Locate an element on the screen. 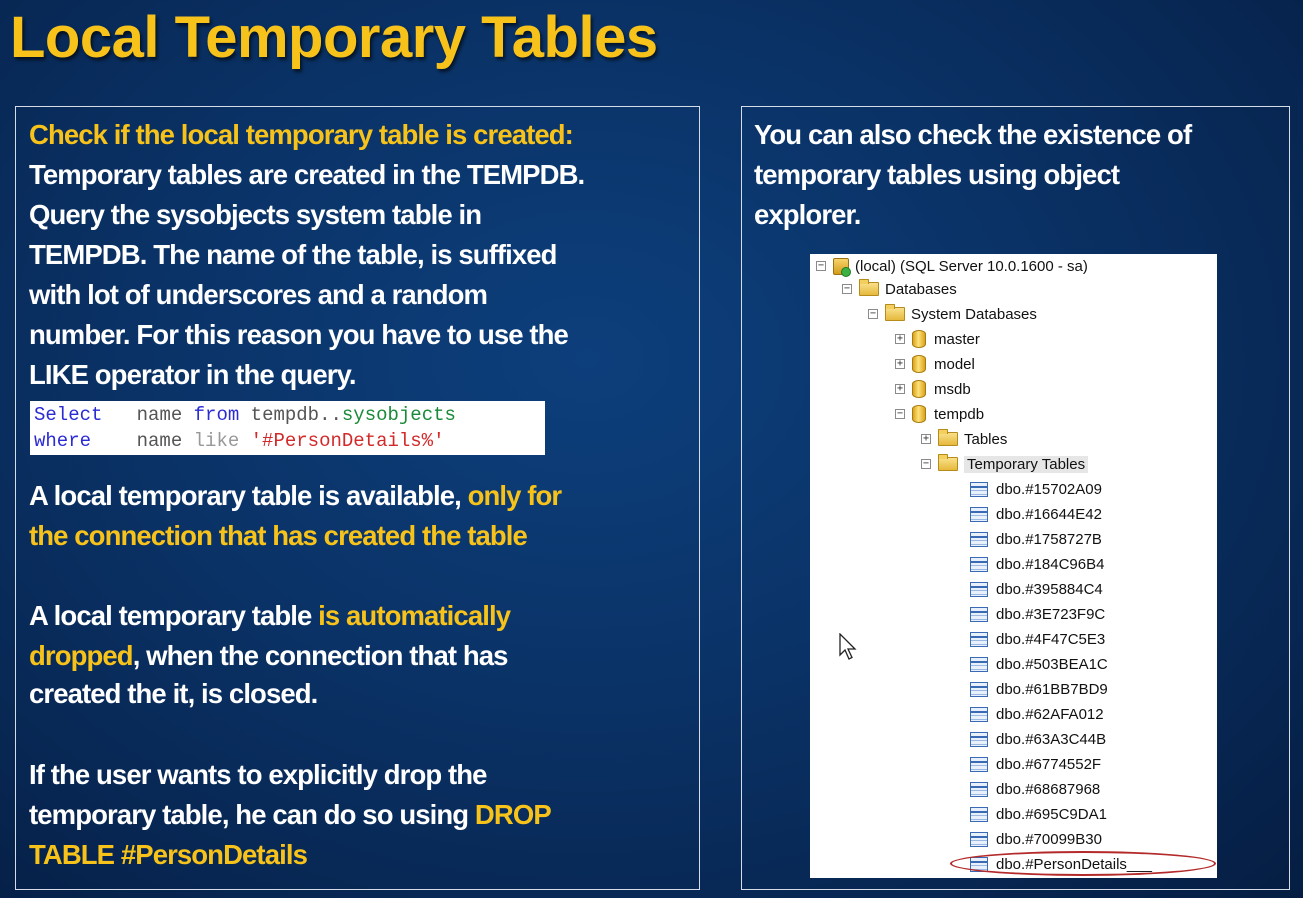 The height and width of the screenshot is (898, 1303). tree-node-temp-table: dbo.#63A3C44B is located at coordinates (1038, 739).